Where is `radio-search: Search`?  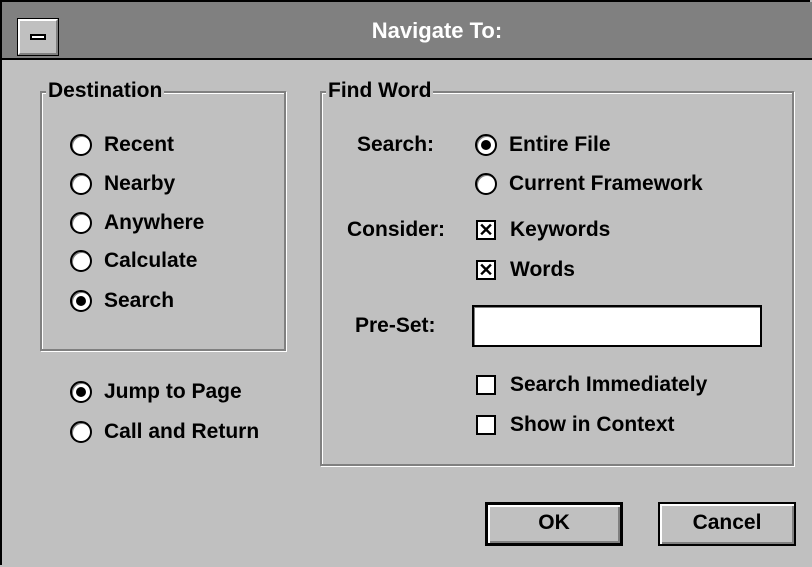 radio-search: Search is located at coordinates (122, 301).